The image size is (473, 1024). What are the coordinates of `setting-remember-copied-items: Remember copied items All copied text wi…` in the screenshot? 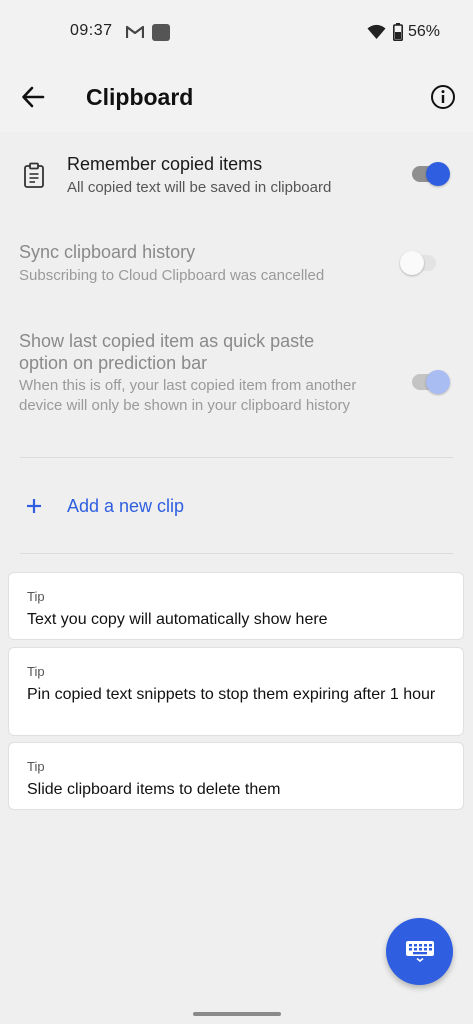 It's located at (236, 176).